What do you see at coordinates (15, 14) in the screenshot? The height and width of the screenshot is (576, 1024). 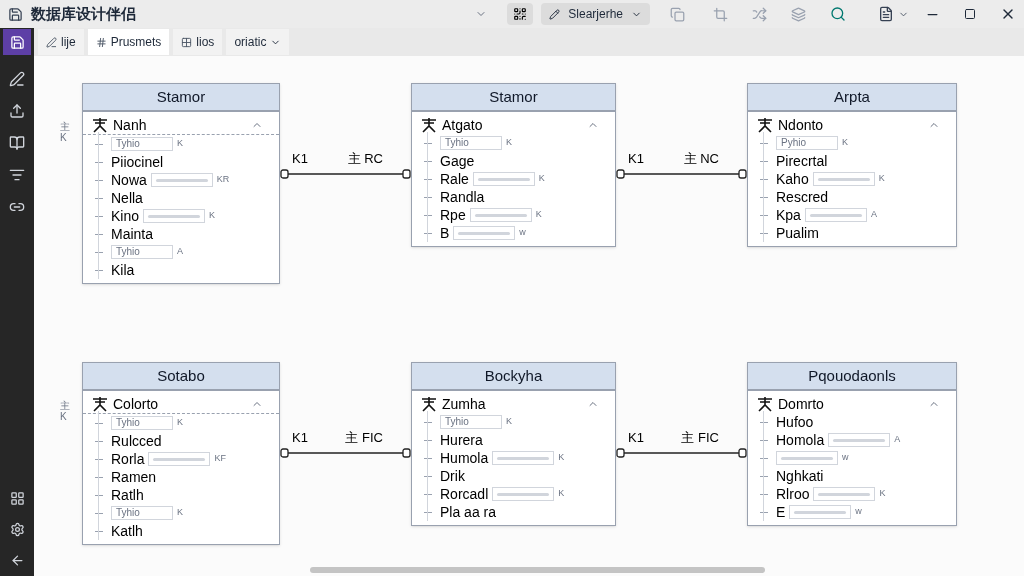 I see `app-icon` at bounding box center [15, 14].